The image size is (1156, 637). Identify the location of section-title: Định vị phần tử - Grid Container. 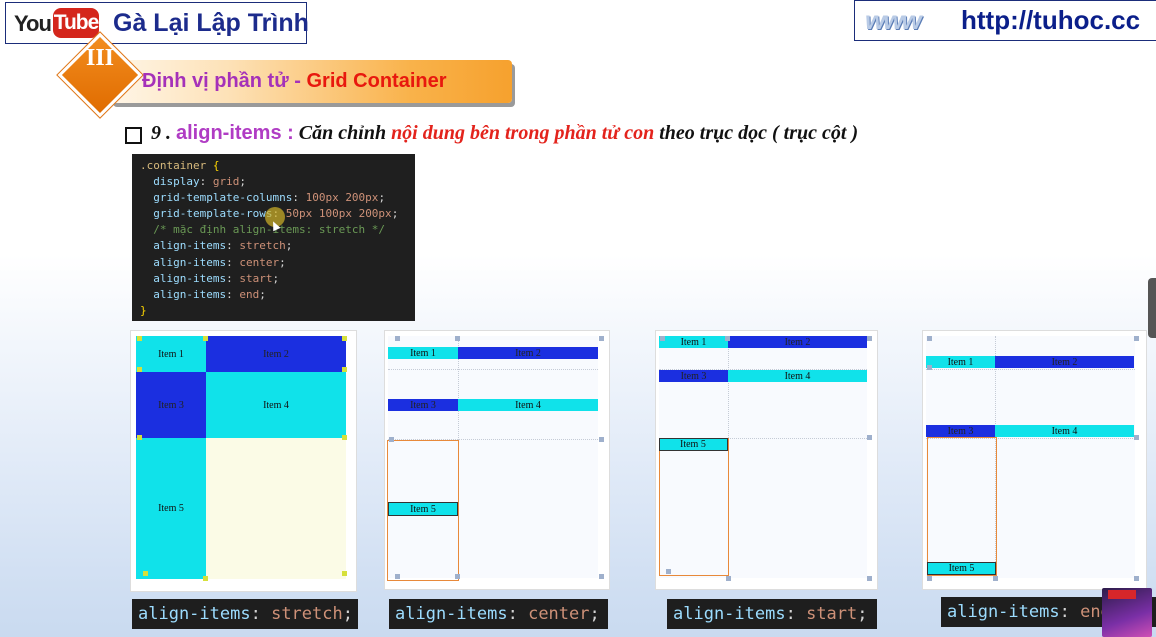
(294, 81).